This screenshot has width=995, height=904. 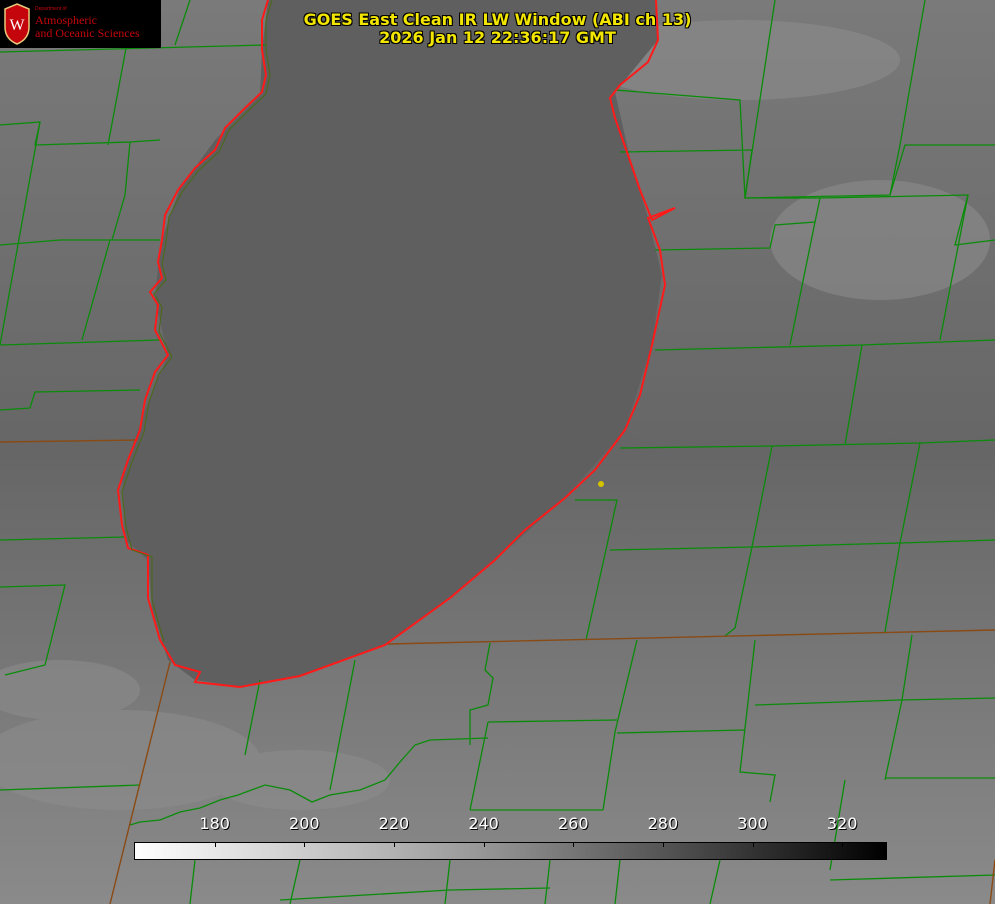 I want to click on uw-seal-icon: W, so click(x=17, y=24).